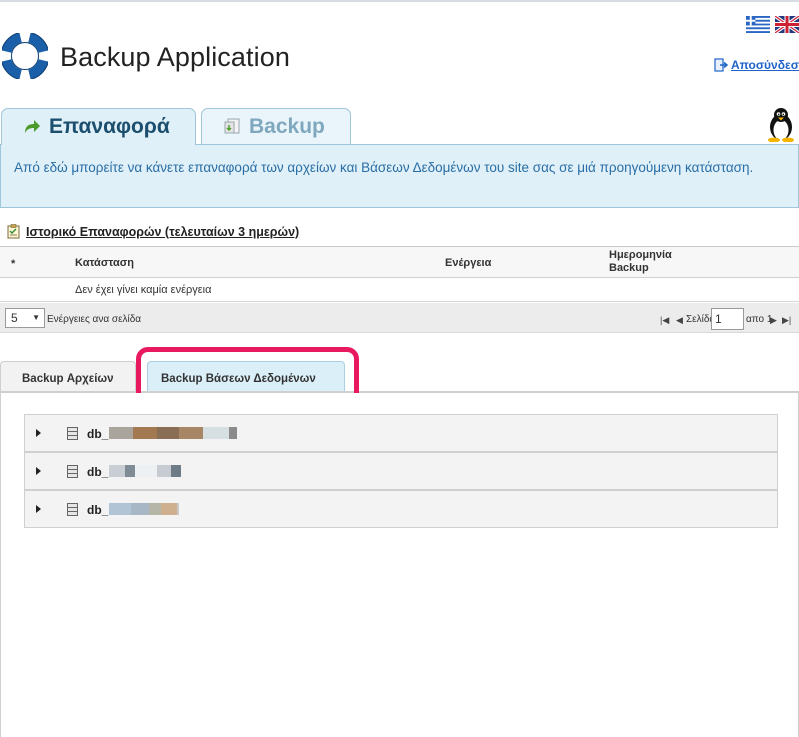  I want to click on table-row: Δεν έχει γίνει καμία ενέργεια, so click(399, 290).